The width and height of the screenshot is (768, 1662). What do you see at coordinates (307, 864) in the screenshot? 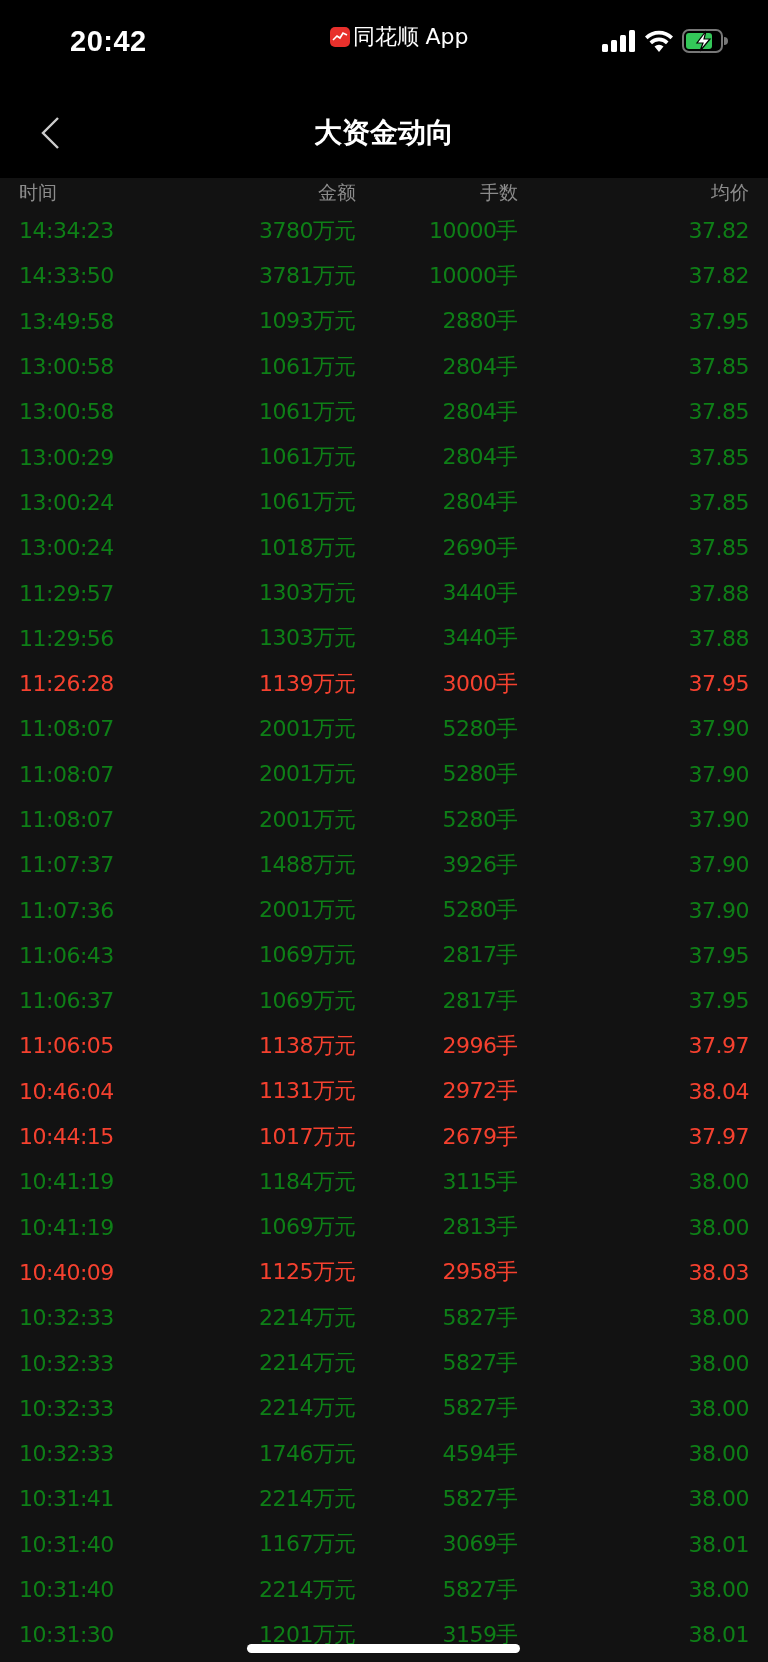
I see `table-cell-text: 1488万元` at bounding box center [307, 864].